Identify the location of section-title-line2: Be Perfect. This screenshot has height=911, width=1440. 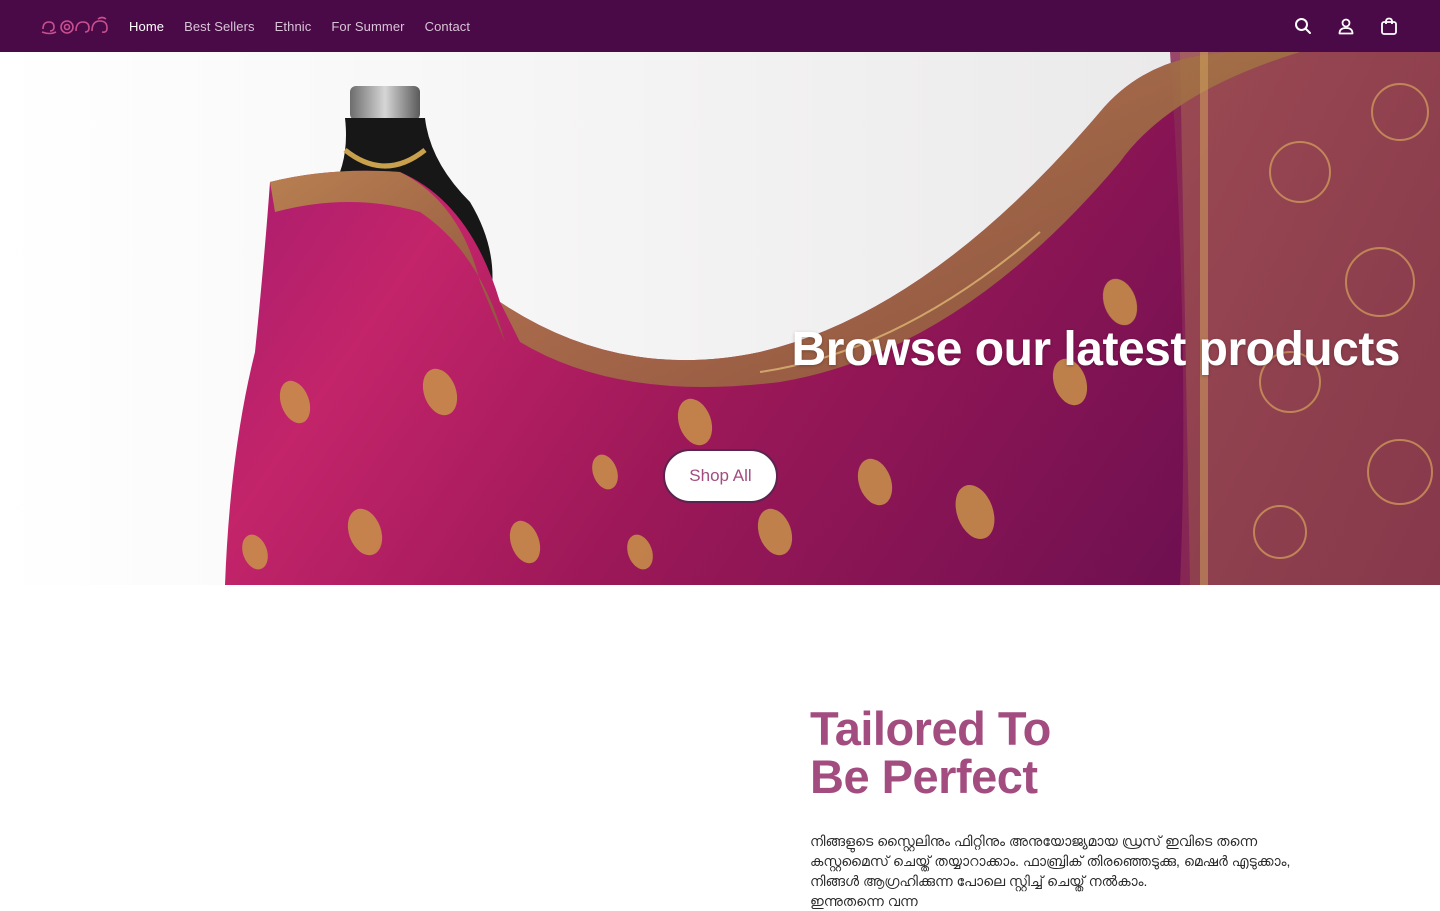
(924, 776).